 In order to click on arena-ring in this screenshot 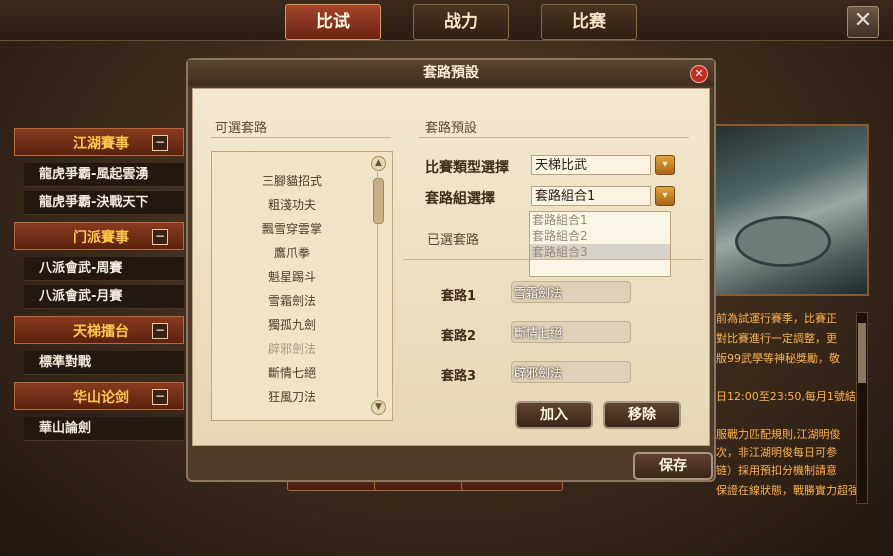, I will do `click(783, 241)`.